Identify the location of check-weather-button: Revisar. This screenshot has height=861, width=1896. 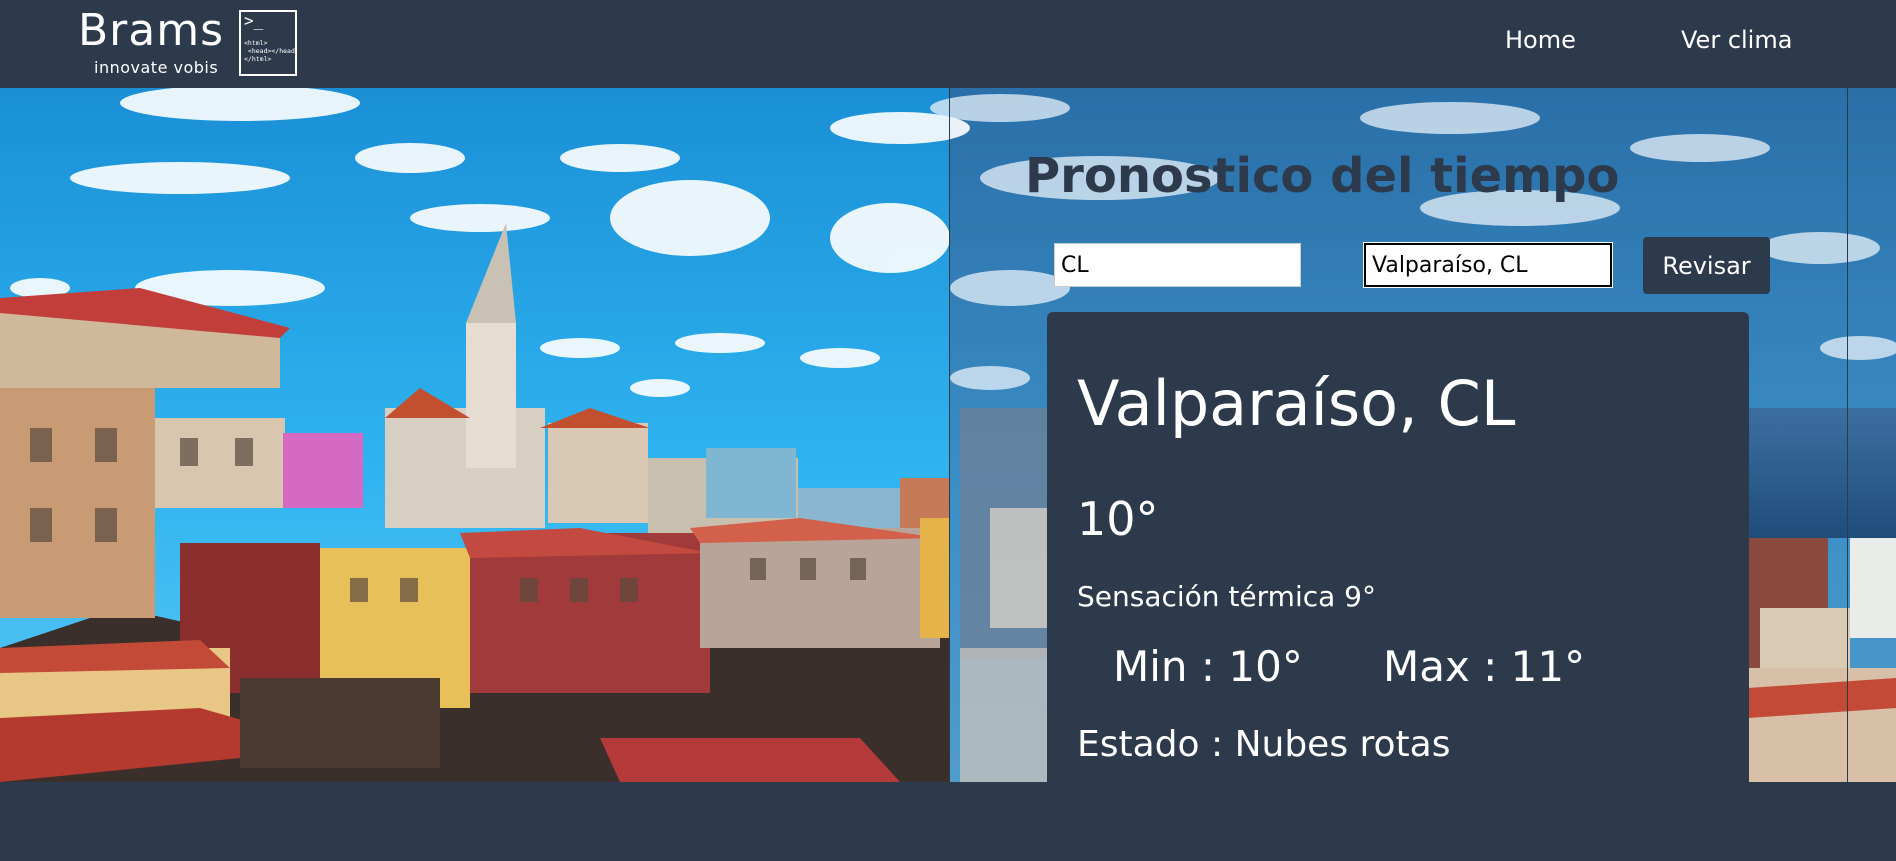
(1706, 265).